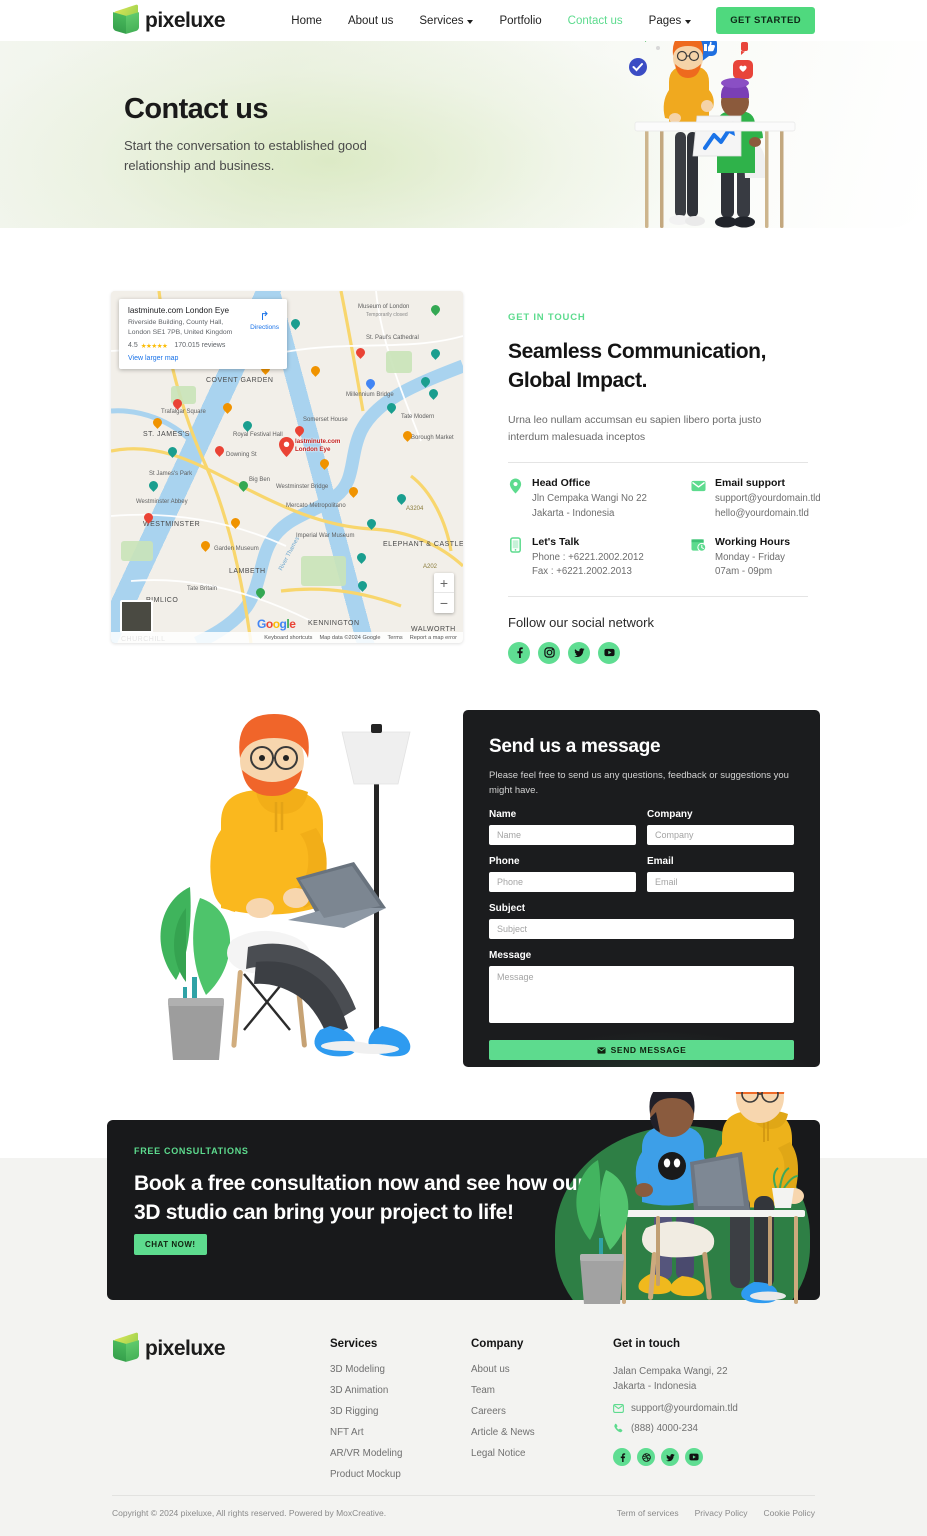 The width and height of the screenshot is (927, 1536). What do you see at coordinates (366, 1369) in the screenshot?
I see `footer-link-3d-modeling: 3D Modeling` at bounding box center [366, 1369].